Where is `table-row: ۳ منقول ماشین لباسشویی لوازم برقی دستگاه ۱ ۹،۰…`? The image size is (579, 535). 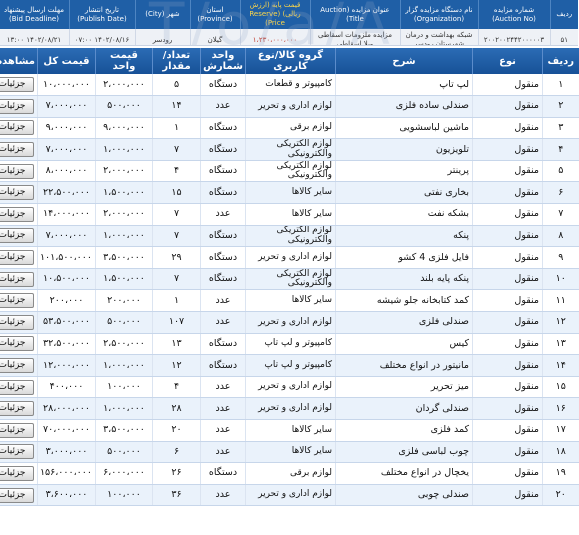
table-row: ۳ منقول ماشین لباسشویی لوازم برقی دستگاه ۱ ۹،۰… is located at coordinates (289, 128).